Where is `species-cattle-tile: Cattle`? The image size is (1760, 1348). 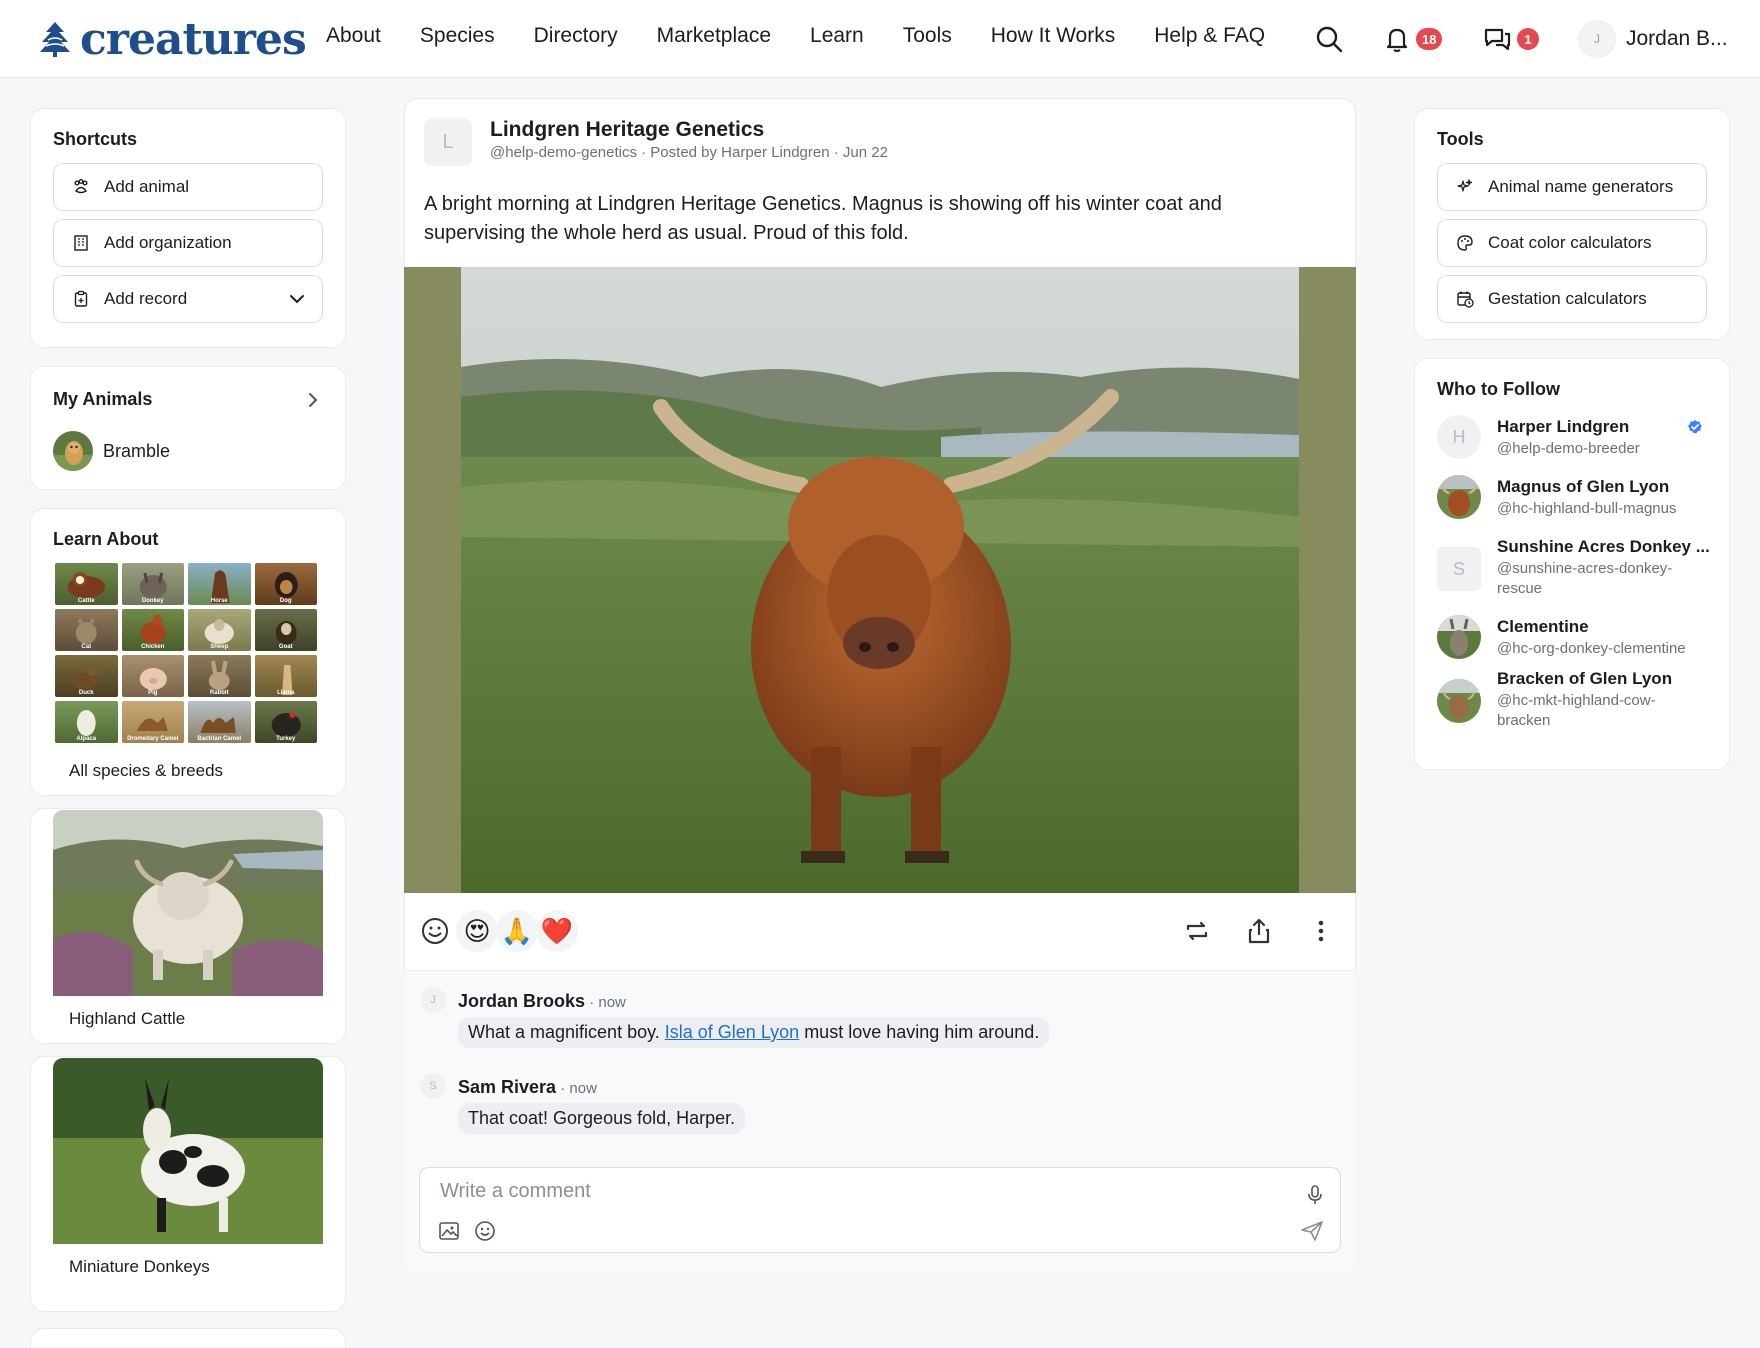 species-cattle-tile: Cattle is located at coordinates (86, 584).